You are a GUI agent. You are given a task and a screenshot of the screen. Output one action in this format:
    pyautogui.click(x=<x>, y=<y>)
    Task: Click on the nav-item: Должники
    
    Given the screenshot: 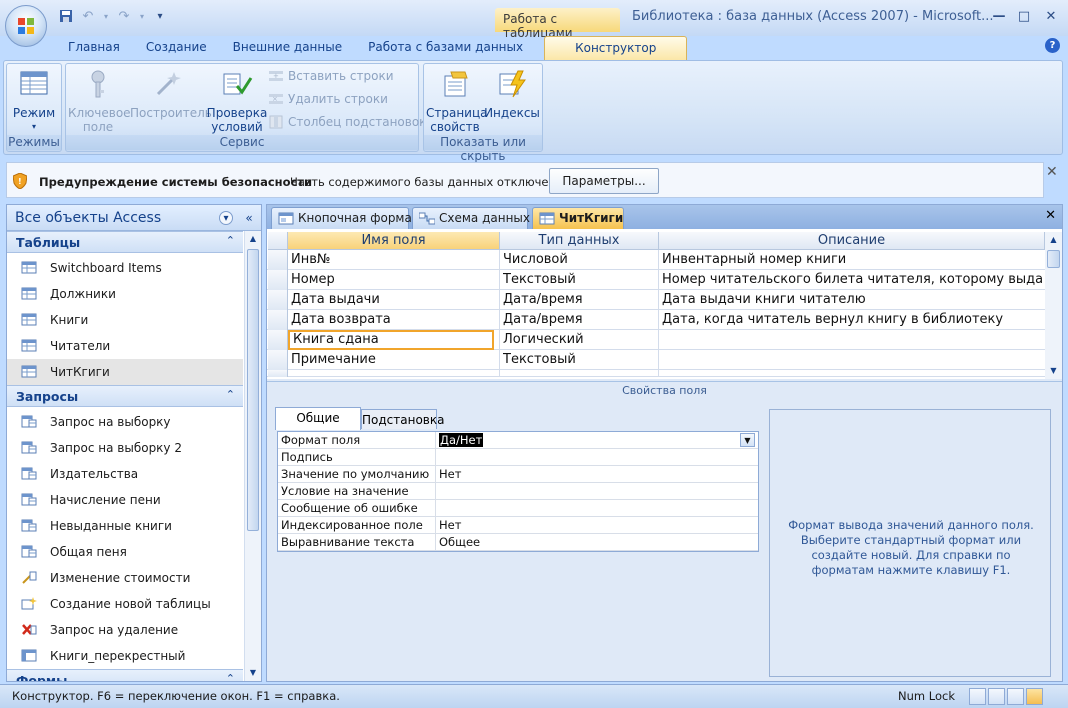 What is the action you would take?
    pyautogui.click(x=125, y=294)
    